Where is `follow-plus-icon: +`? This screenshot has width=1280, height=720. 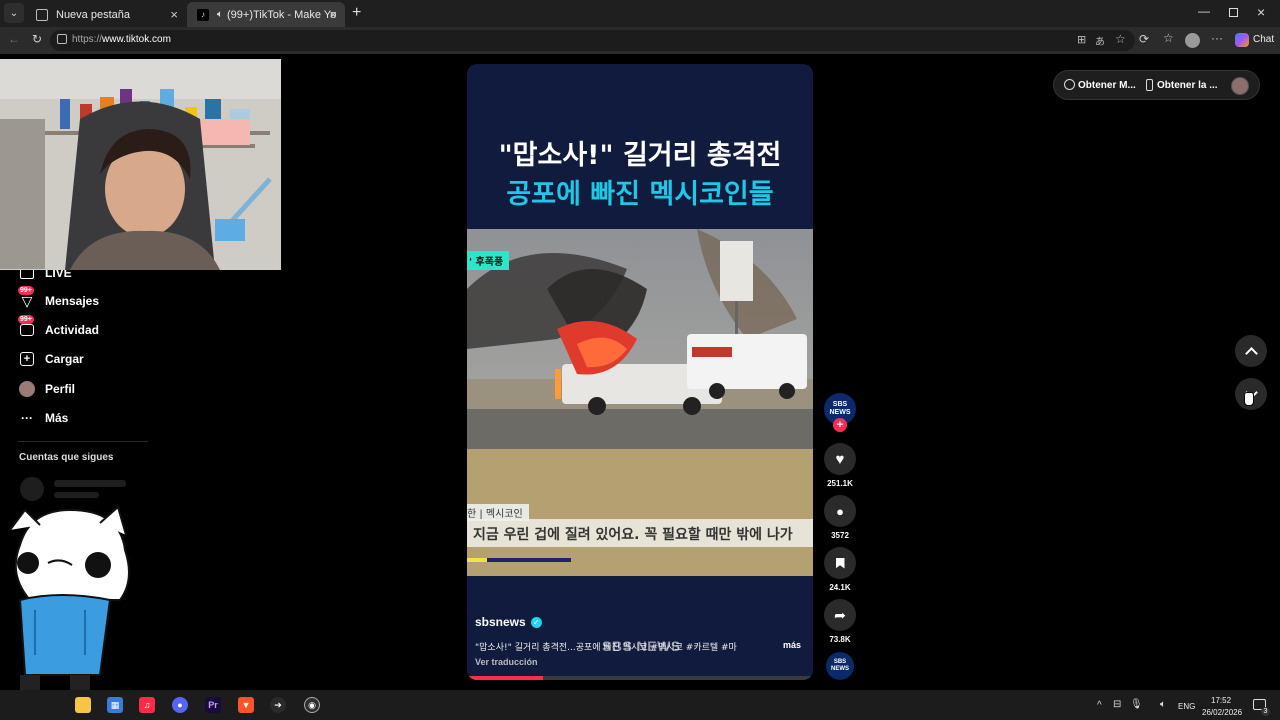 follow-plus-icon: + is located at coordinates (840, 425).